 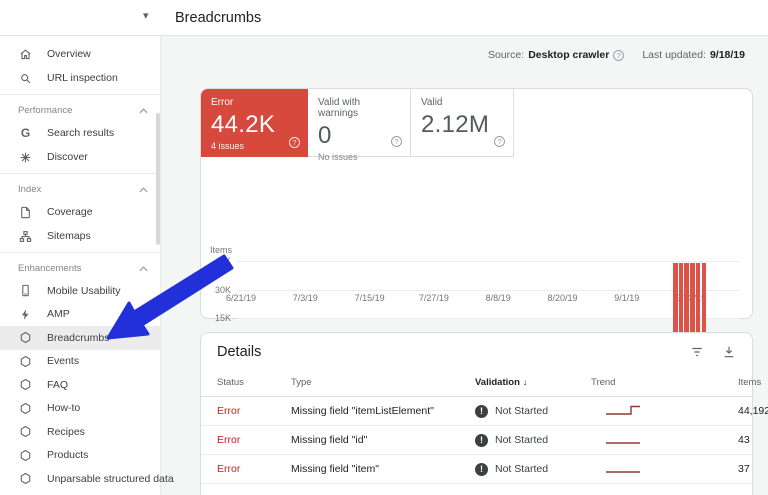 What do you see at coordinates (239, 352) in the screenshot?
I see `details-title: Details` at bounding box center [239, 352].